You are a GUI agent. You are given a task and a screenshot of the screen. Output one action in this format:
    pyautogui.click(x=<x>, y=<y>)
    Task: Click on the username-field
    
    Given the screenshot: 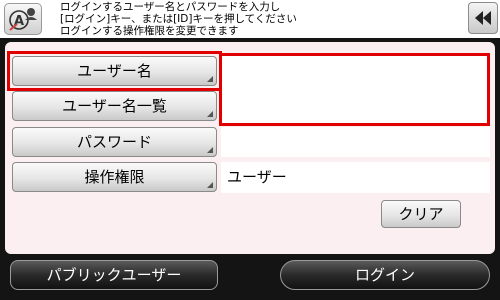 What is the action you would take?
    pyautogui.click(x=354, y=89)
    